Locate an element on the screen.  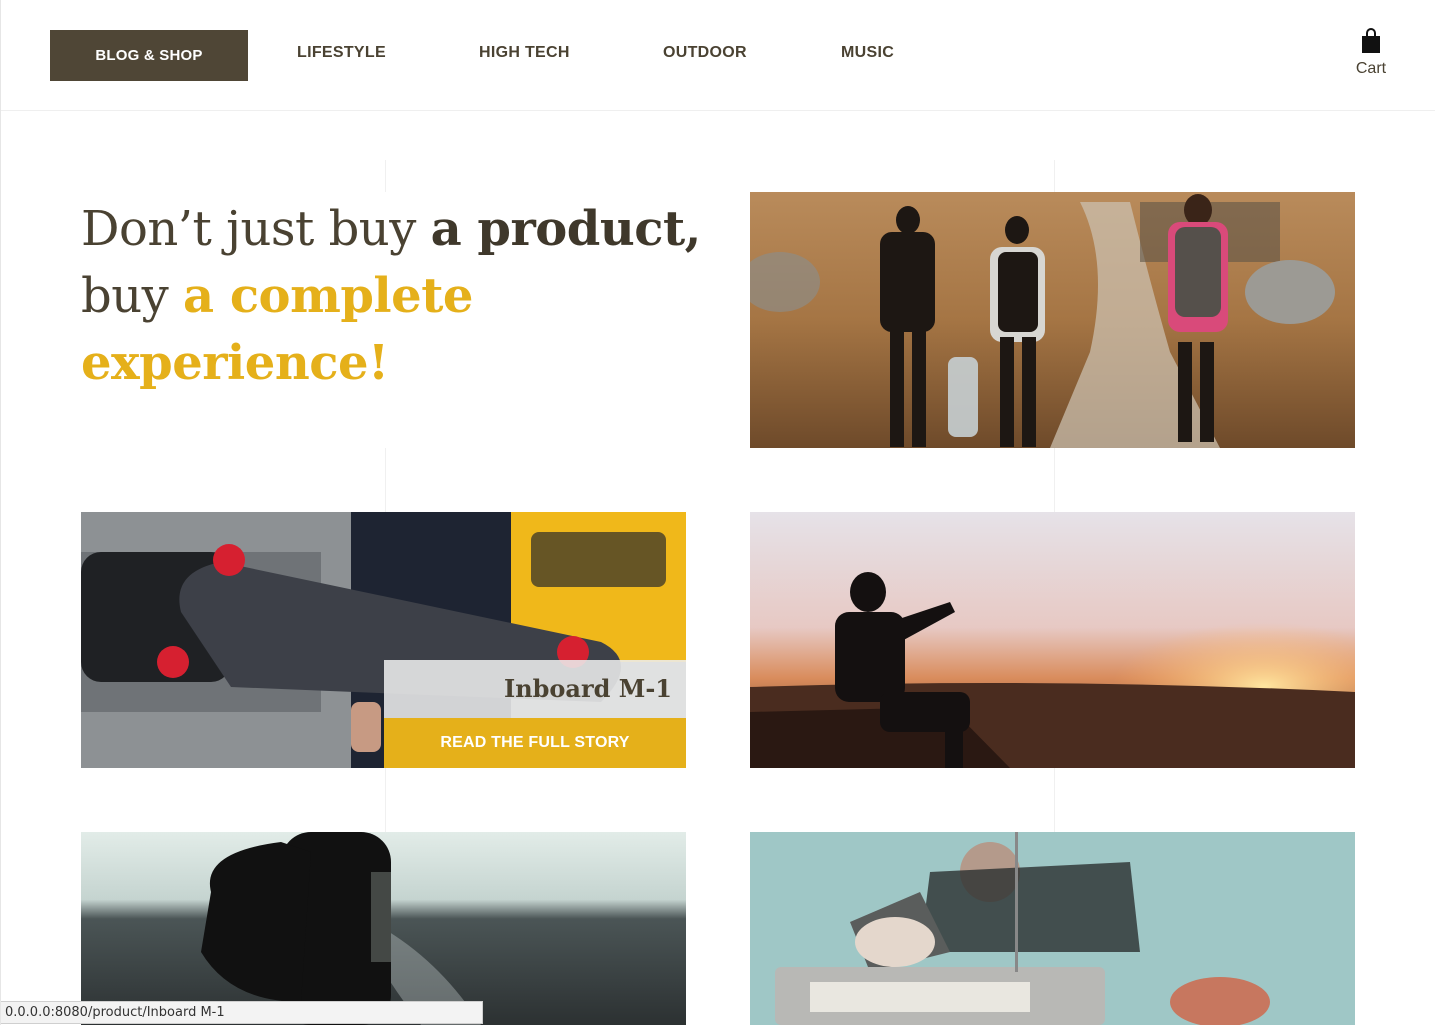
read-story-button: READ THE FULL STORY is located at coordinates (535, 743).